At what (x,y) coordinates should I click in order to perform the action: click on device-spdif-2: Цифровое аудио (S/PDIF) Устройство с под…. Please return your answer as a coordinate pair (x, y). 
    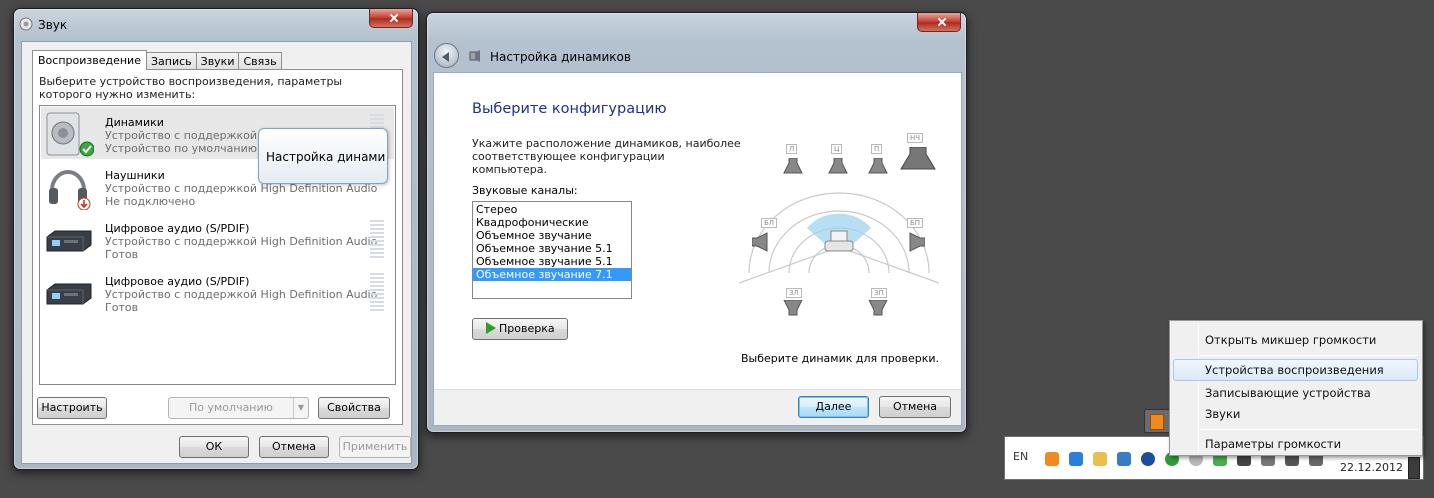
    Looking at the image, I should click on (217, 292).